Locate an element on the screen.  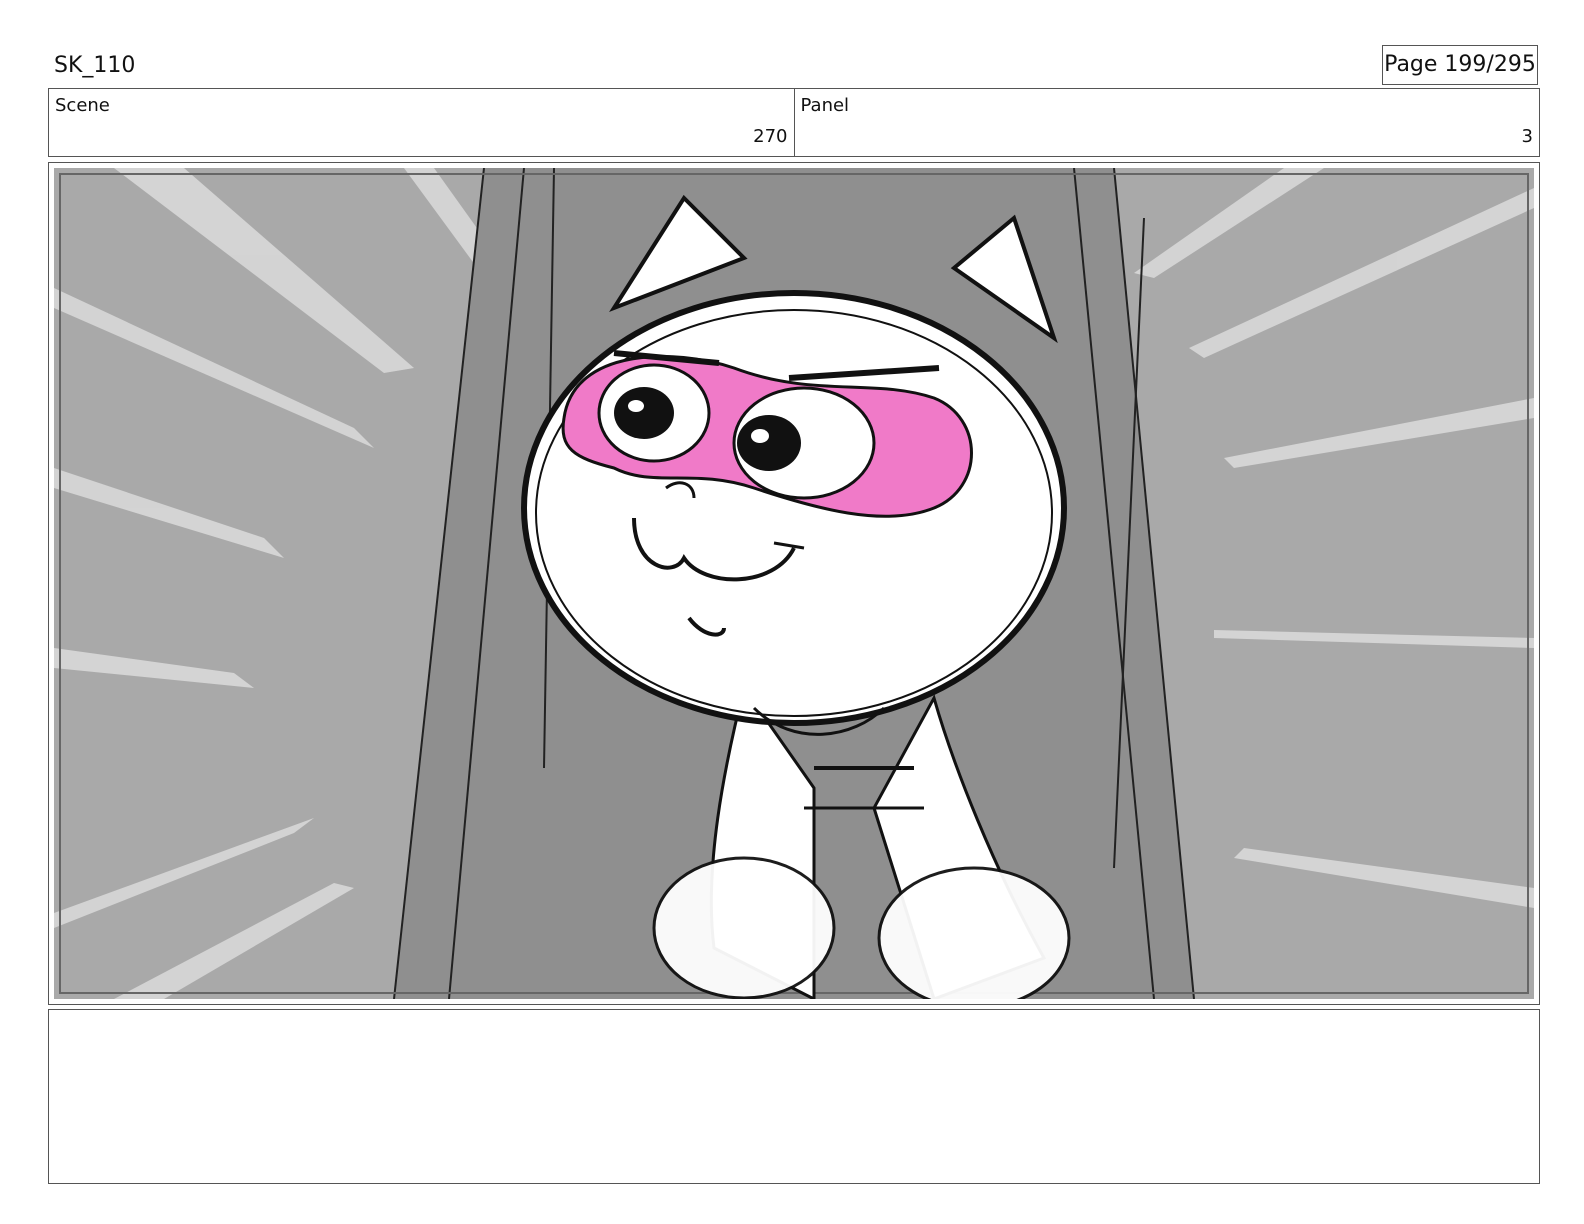
panel-number: 3 is located at coordinates (1527, 136).